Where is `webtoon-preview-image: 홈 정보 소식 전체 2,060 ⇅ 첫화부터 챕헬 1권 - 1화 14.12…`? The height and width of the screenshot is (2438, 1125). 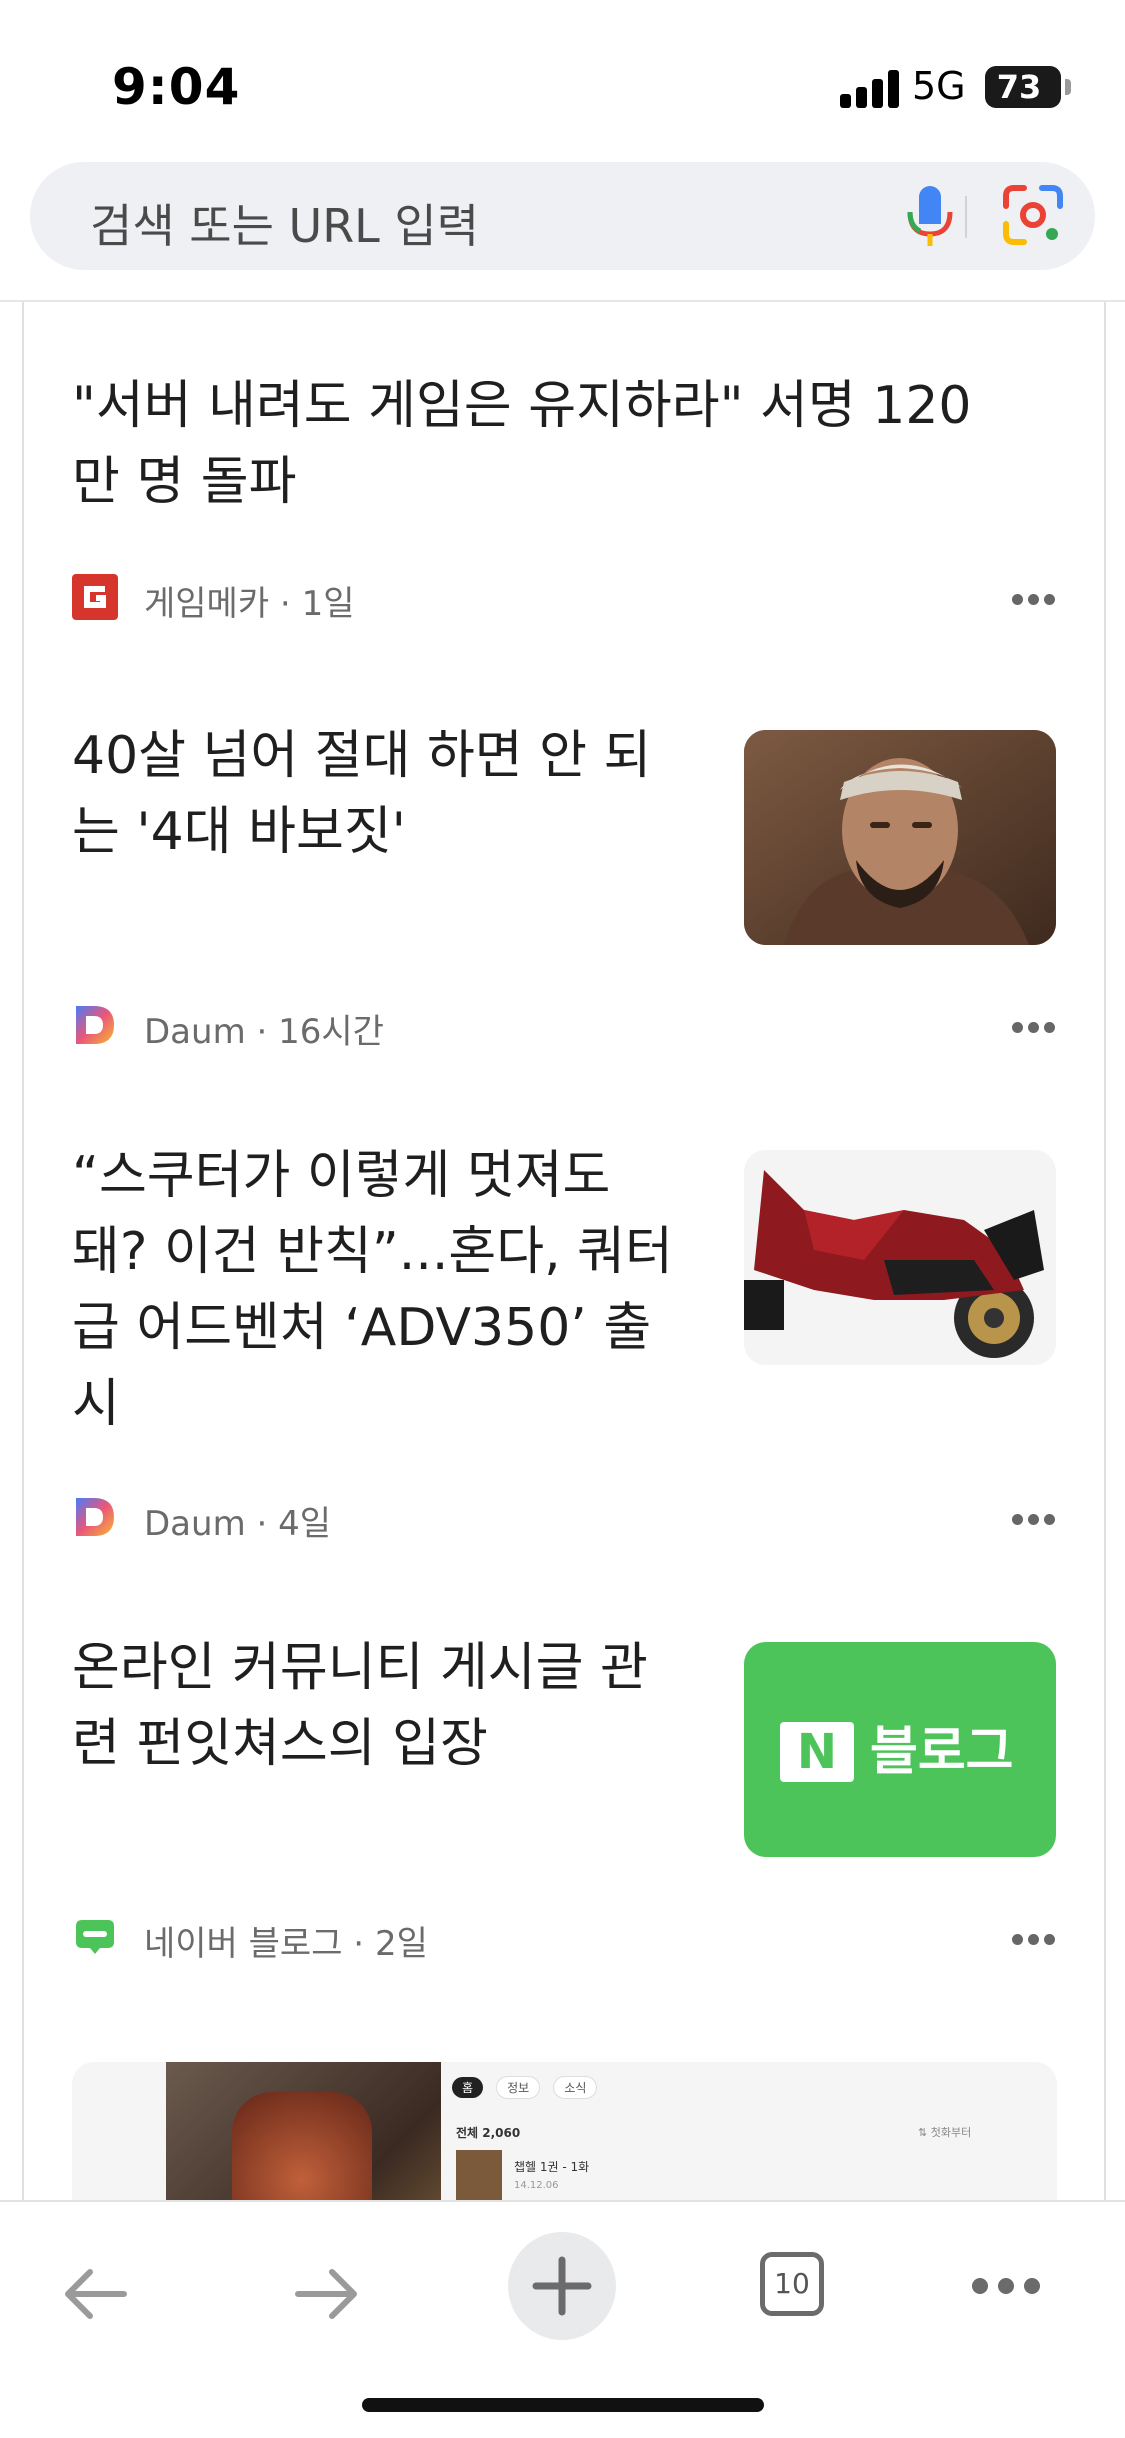
webtoon-preview-image: 홈 정보 소식 전체 2,060 ⇅ 첫화부터 챕헬 1권 - 1화 14.12… is located at coordinates (564, 2132).